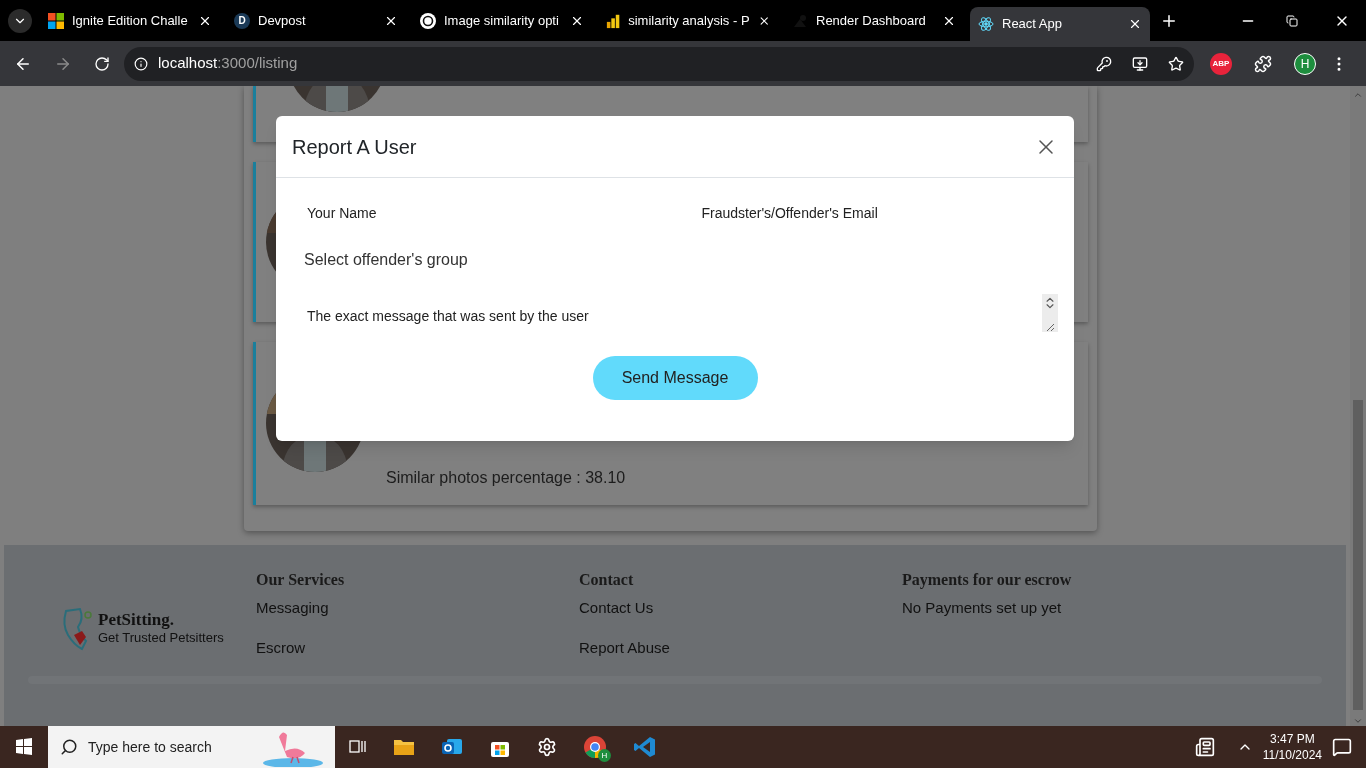  I want to click on tab-title: Devpost, so click(282, 20).